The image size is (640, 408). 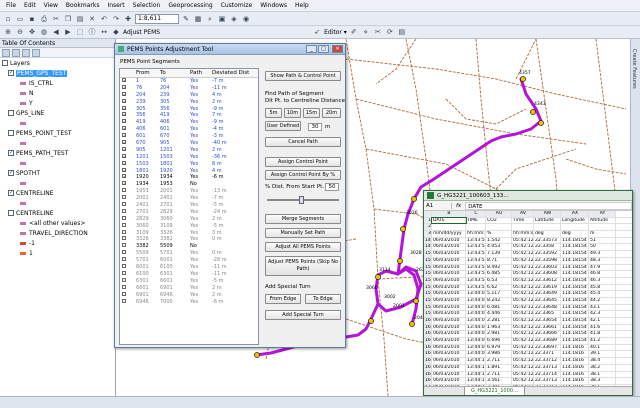 I want to click on toc-item: Layers, so click(x=57, y=63).